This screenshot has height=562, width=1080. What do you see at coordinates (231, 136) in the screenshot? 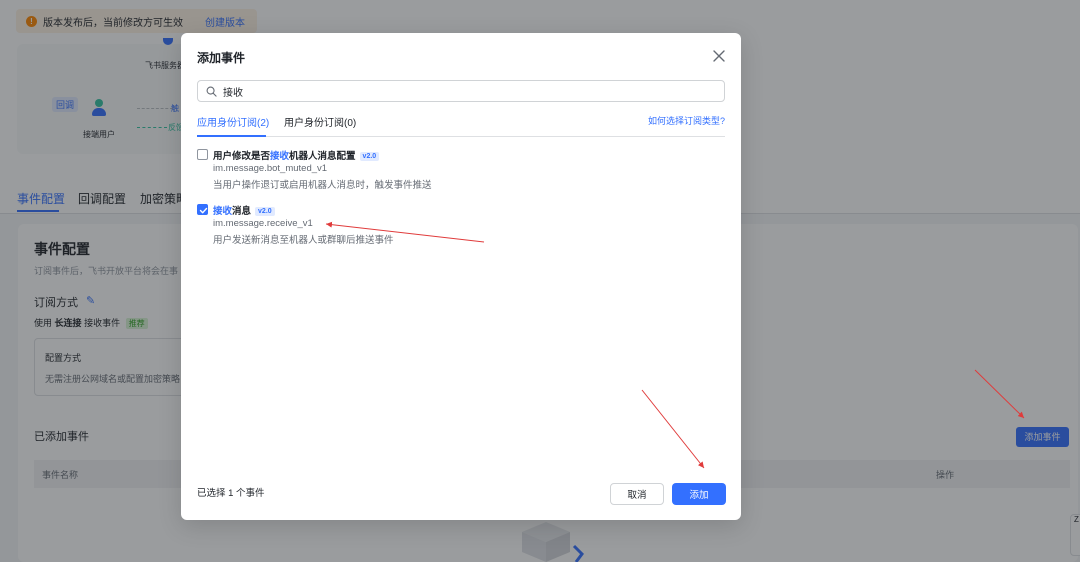
I see `active-tab-underline` at bounding box center [231, 136].